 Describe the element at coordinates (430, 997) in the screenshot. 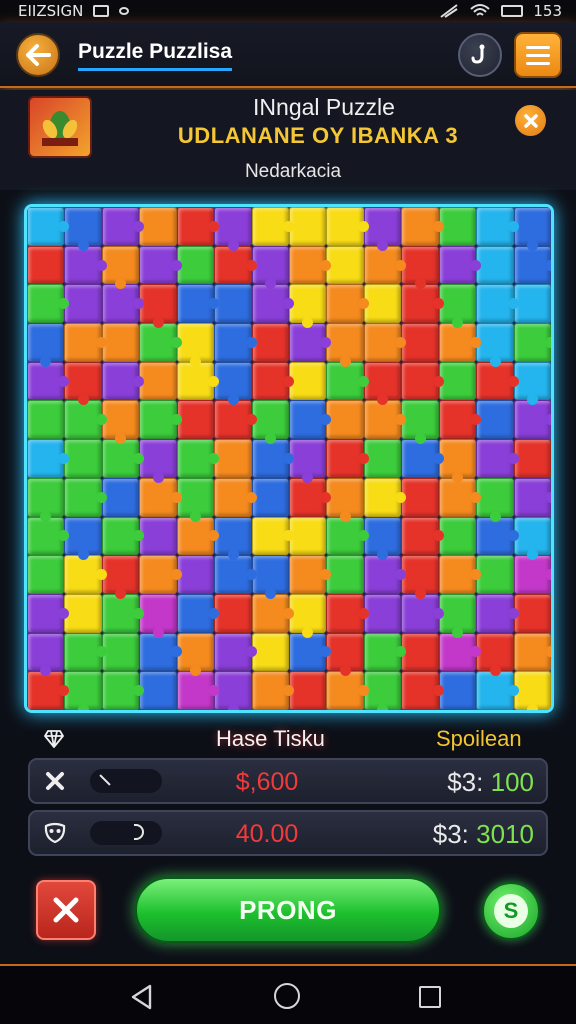

I see `nav-recents-icon` at that location.